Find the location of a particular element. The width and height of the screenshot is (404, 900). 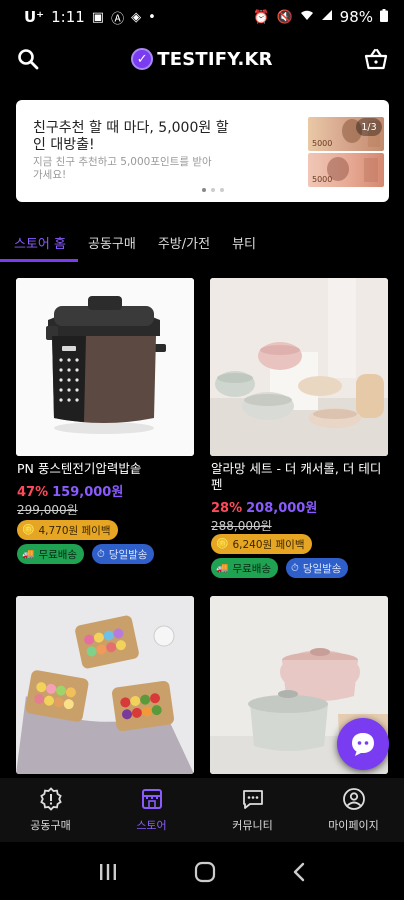

payback-badge: 🪙 6,240원 페이백 is located at coordinates (261, 544).